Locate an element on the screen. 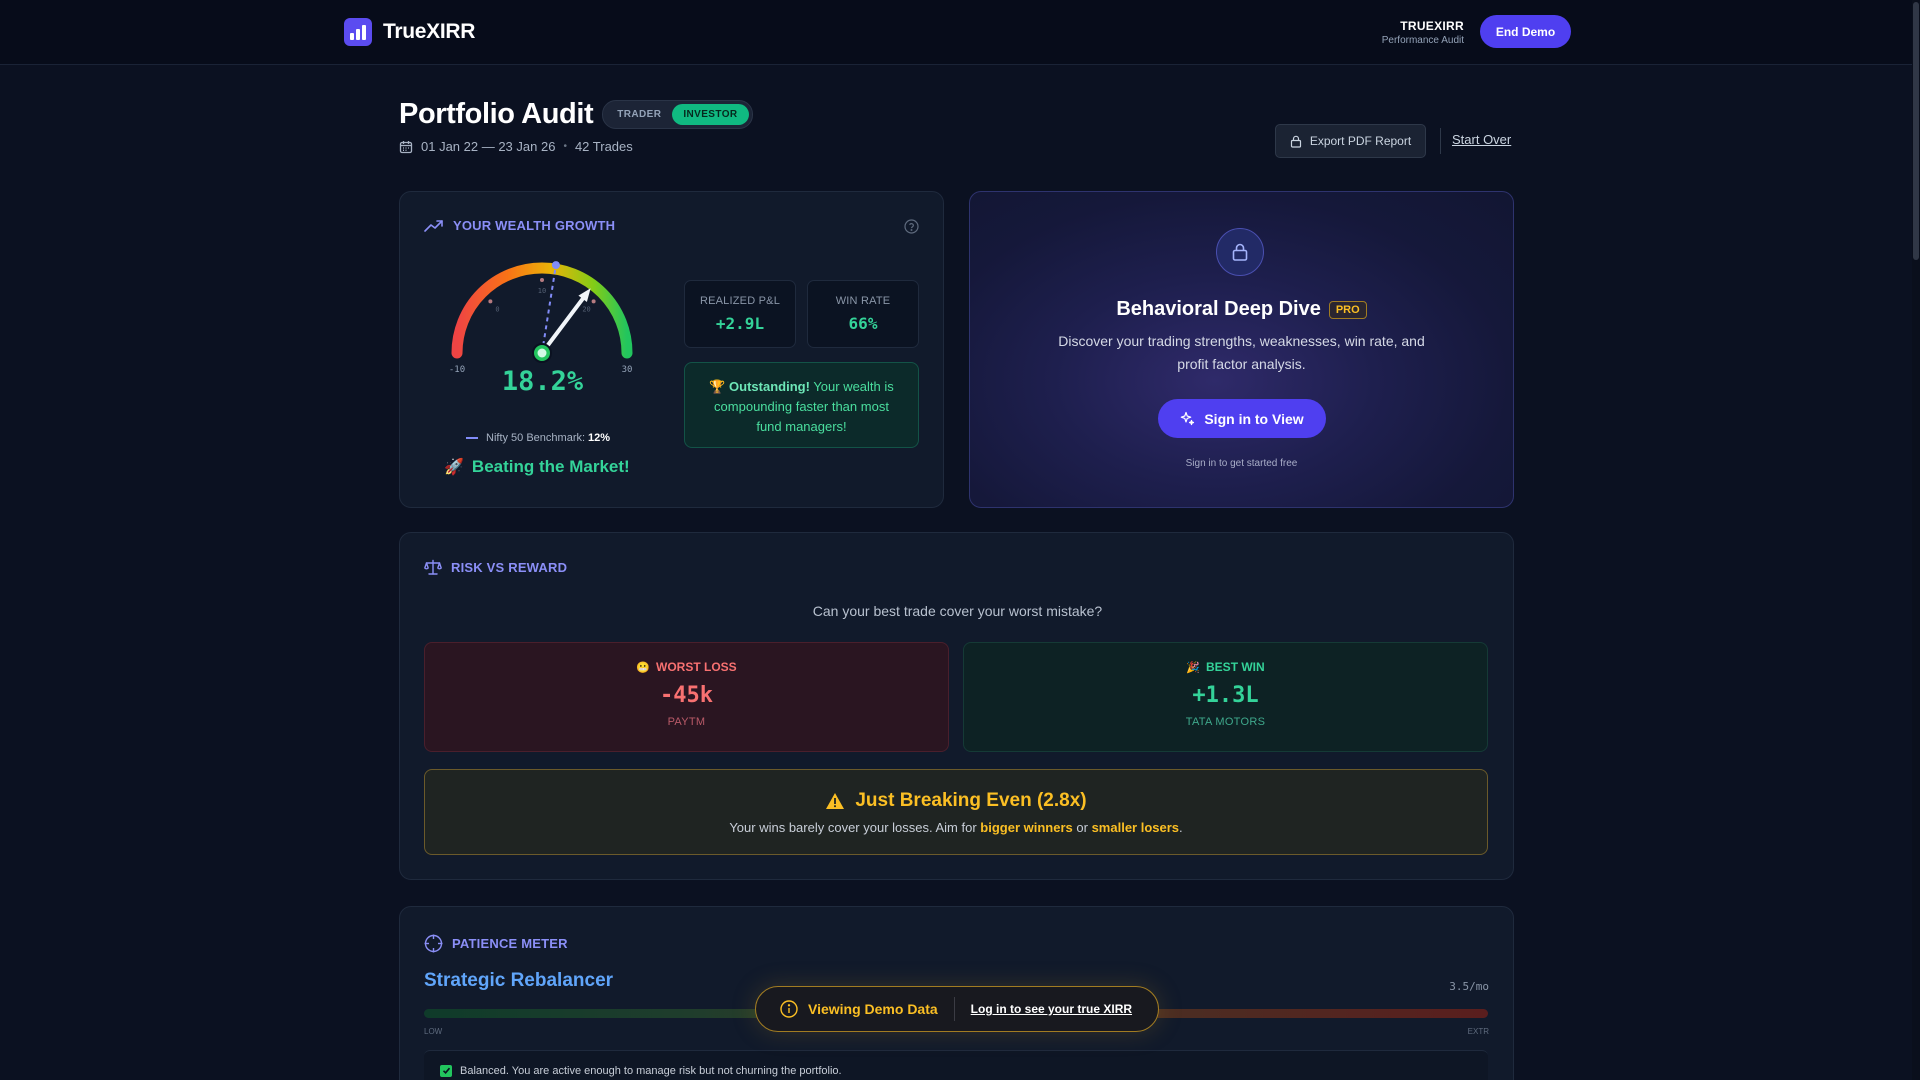 The image size is (1920, 1080). brand-block: TRUEXIRR Performance Audit is located at coordinates (1423, 32).